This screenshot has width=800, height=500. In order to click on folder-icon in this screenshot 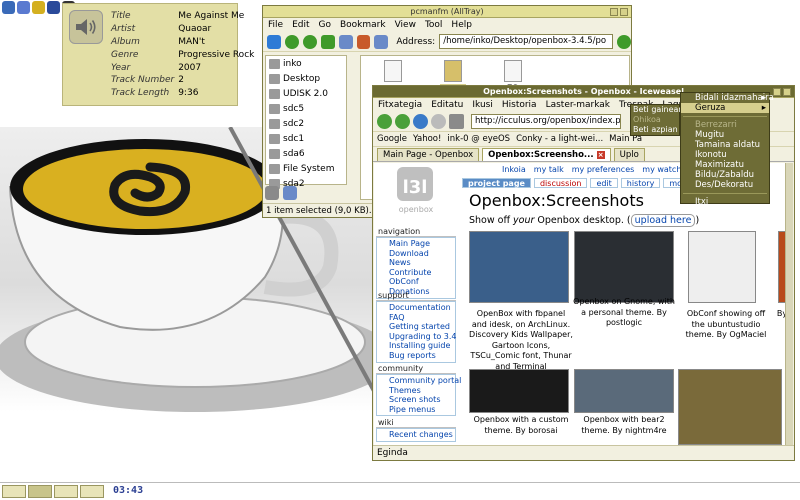, I will do `click(381, 41)`.